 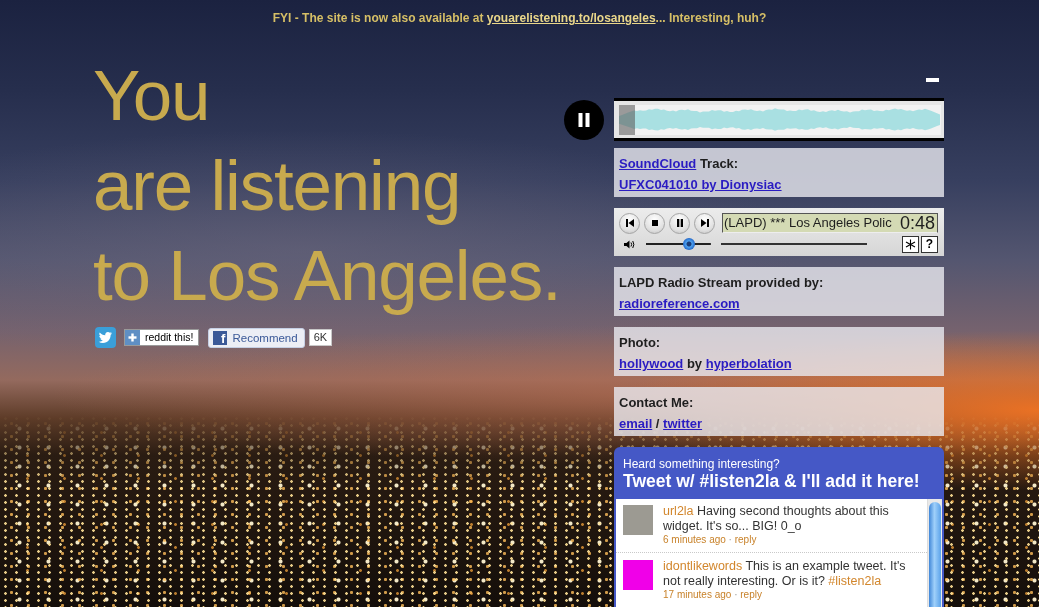 I want to click on text-link: email, so click(x=636, y=423).